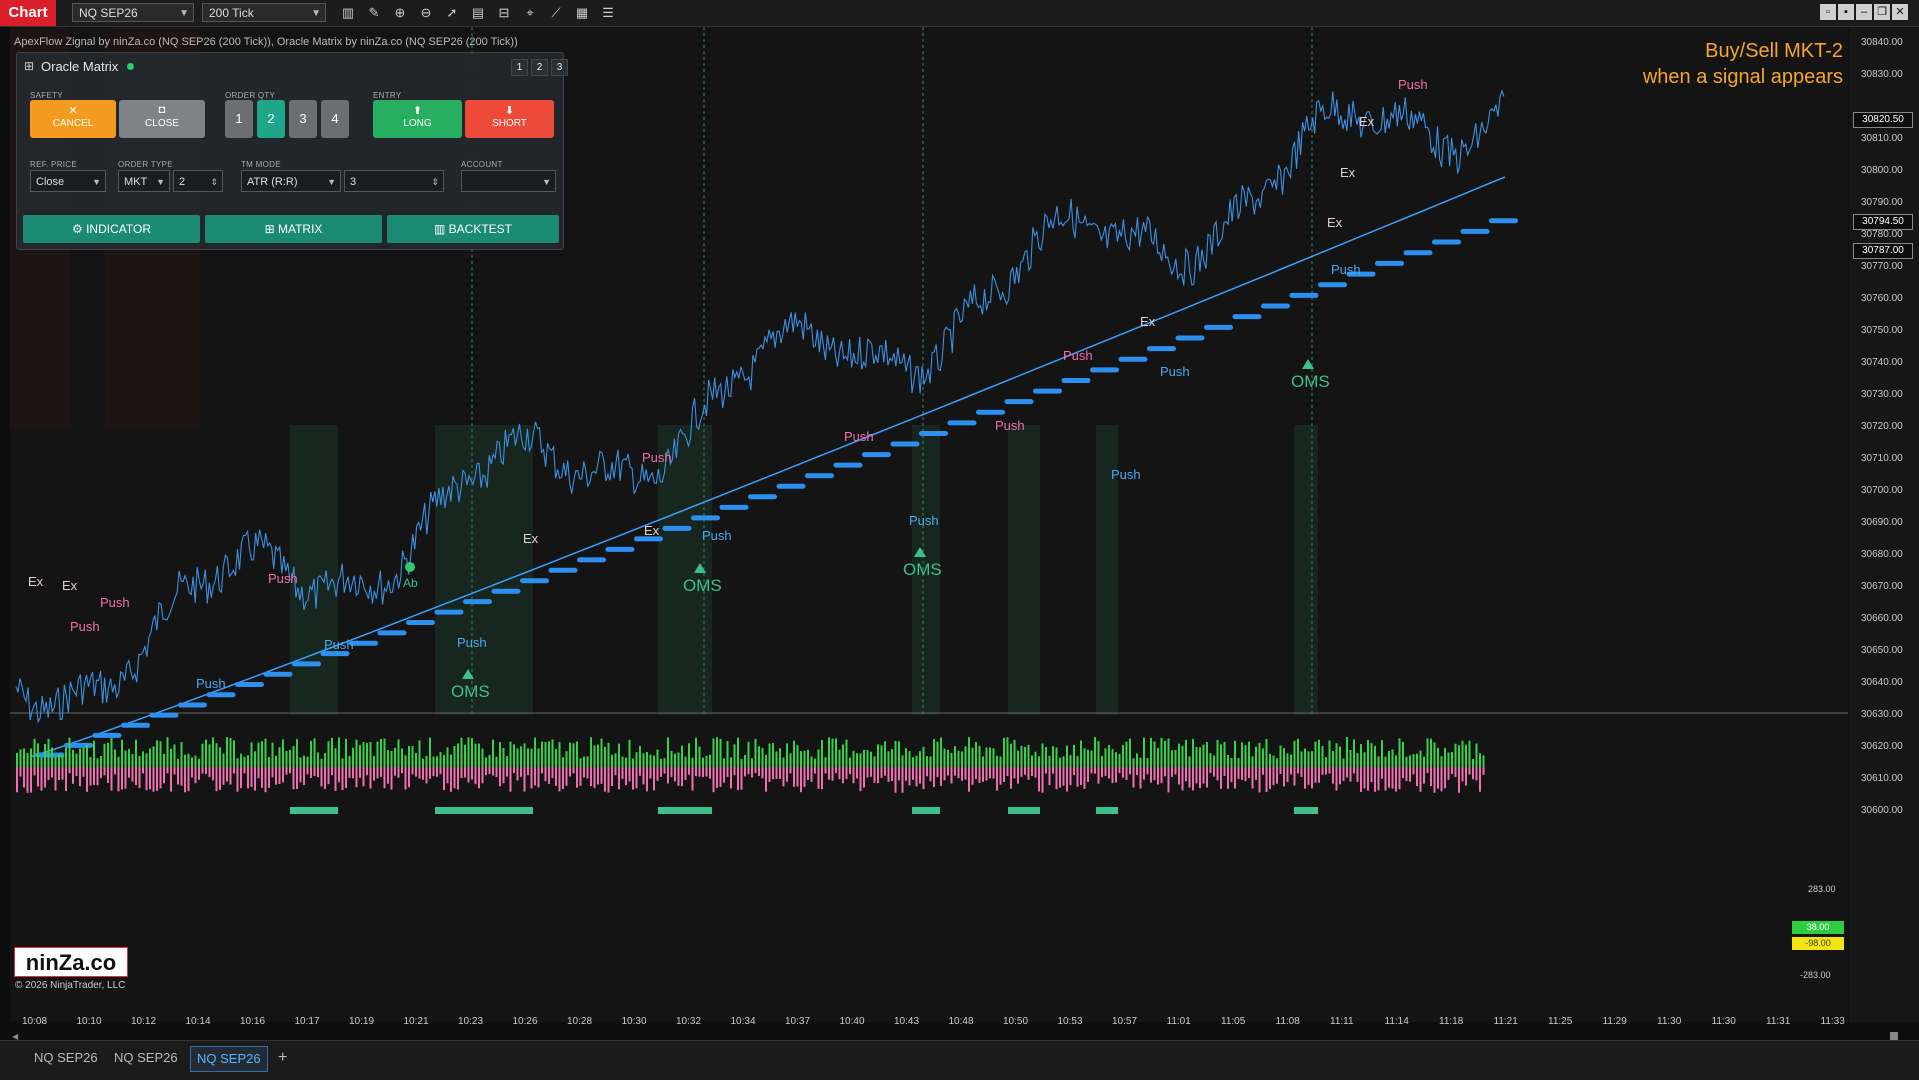  I want to click on instrument-selector: NQ SEP26 ▼, so click(133, 12).